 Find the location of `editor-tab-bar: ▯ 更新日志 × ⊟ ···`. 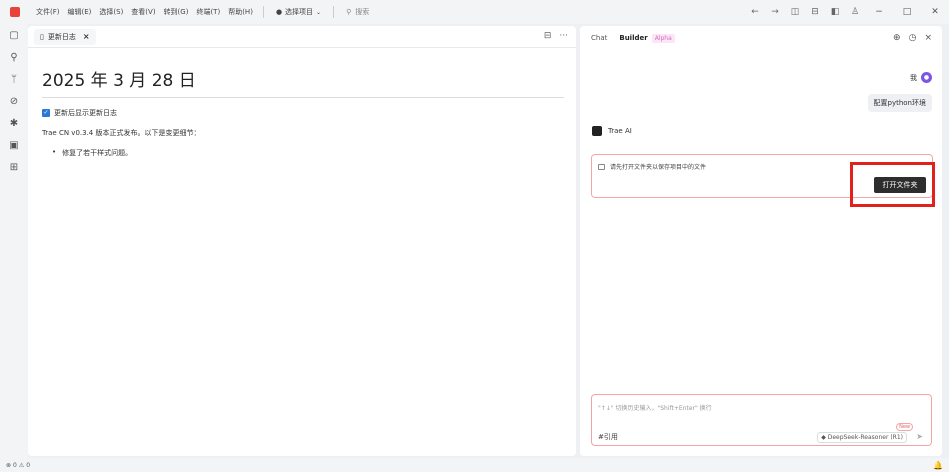

editor-tab-bar: ▯ 更新日志 × ⊟ ··· is located at coordinates (302, 37).